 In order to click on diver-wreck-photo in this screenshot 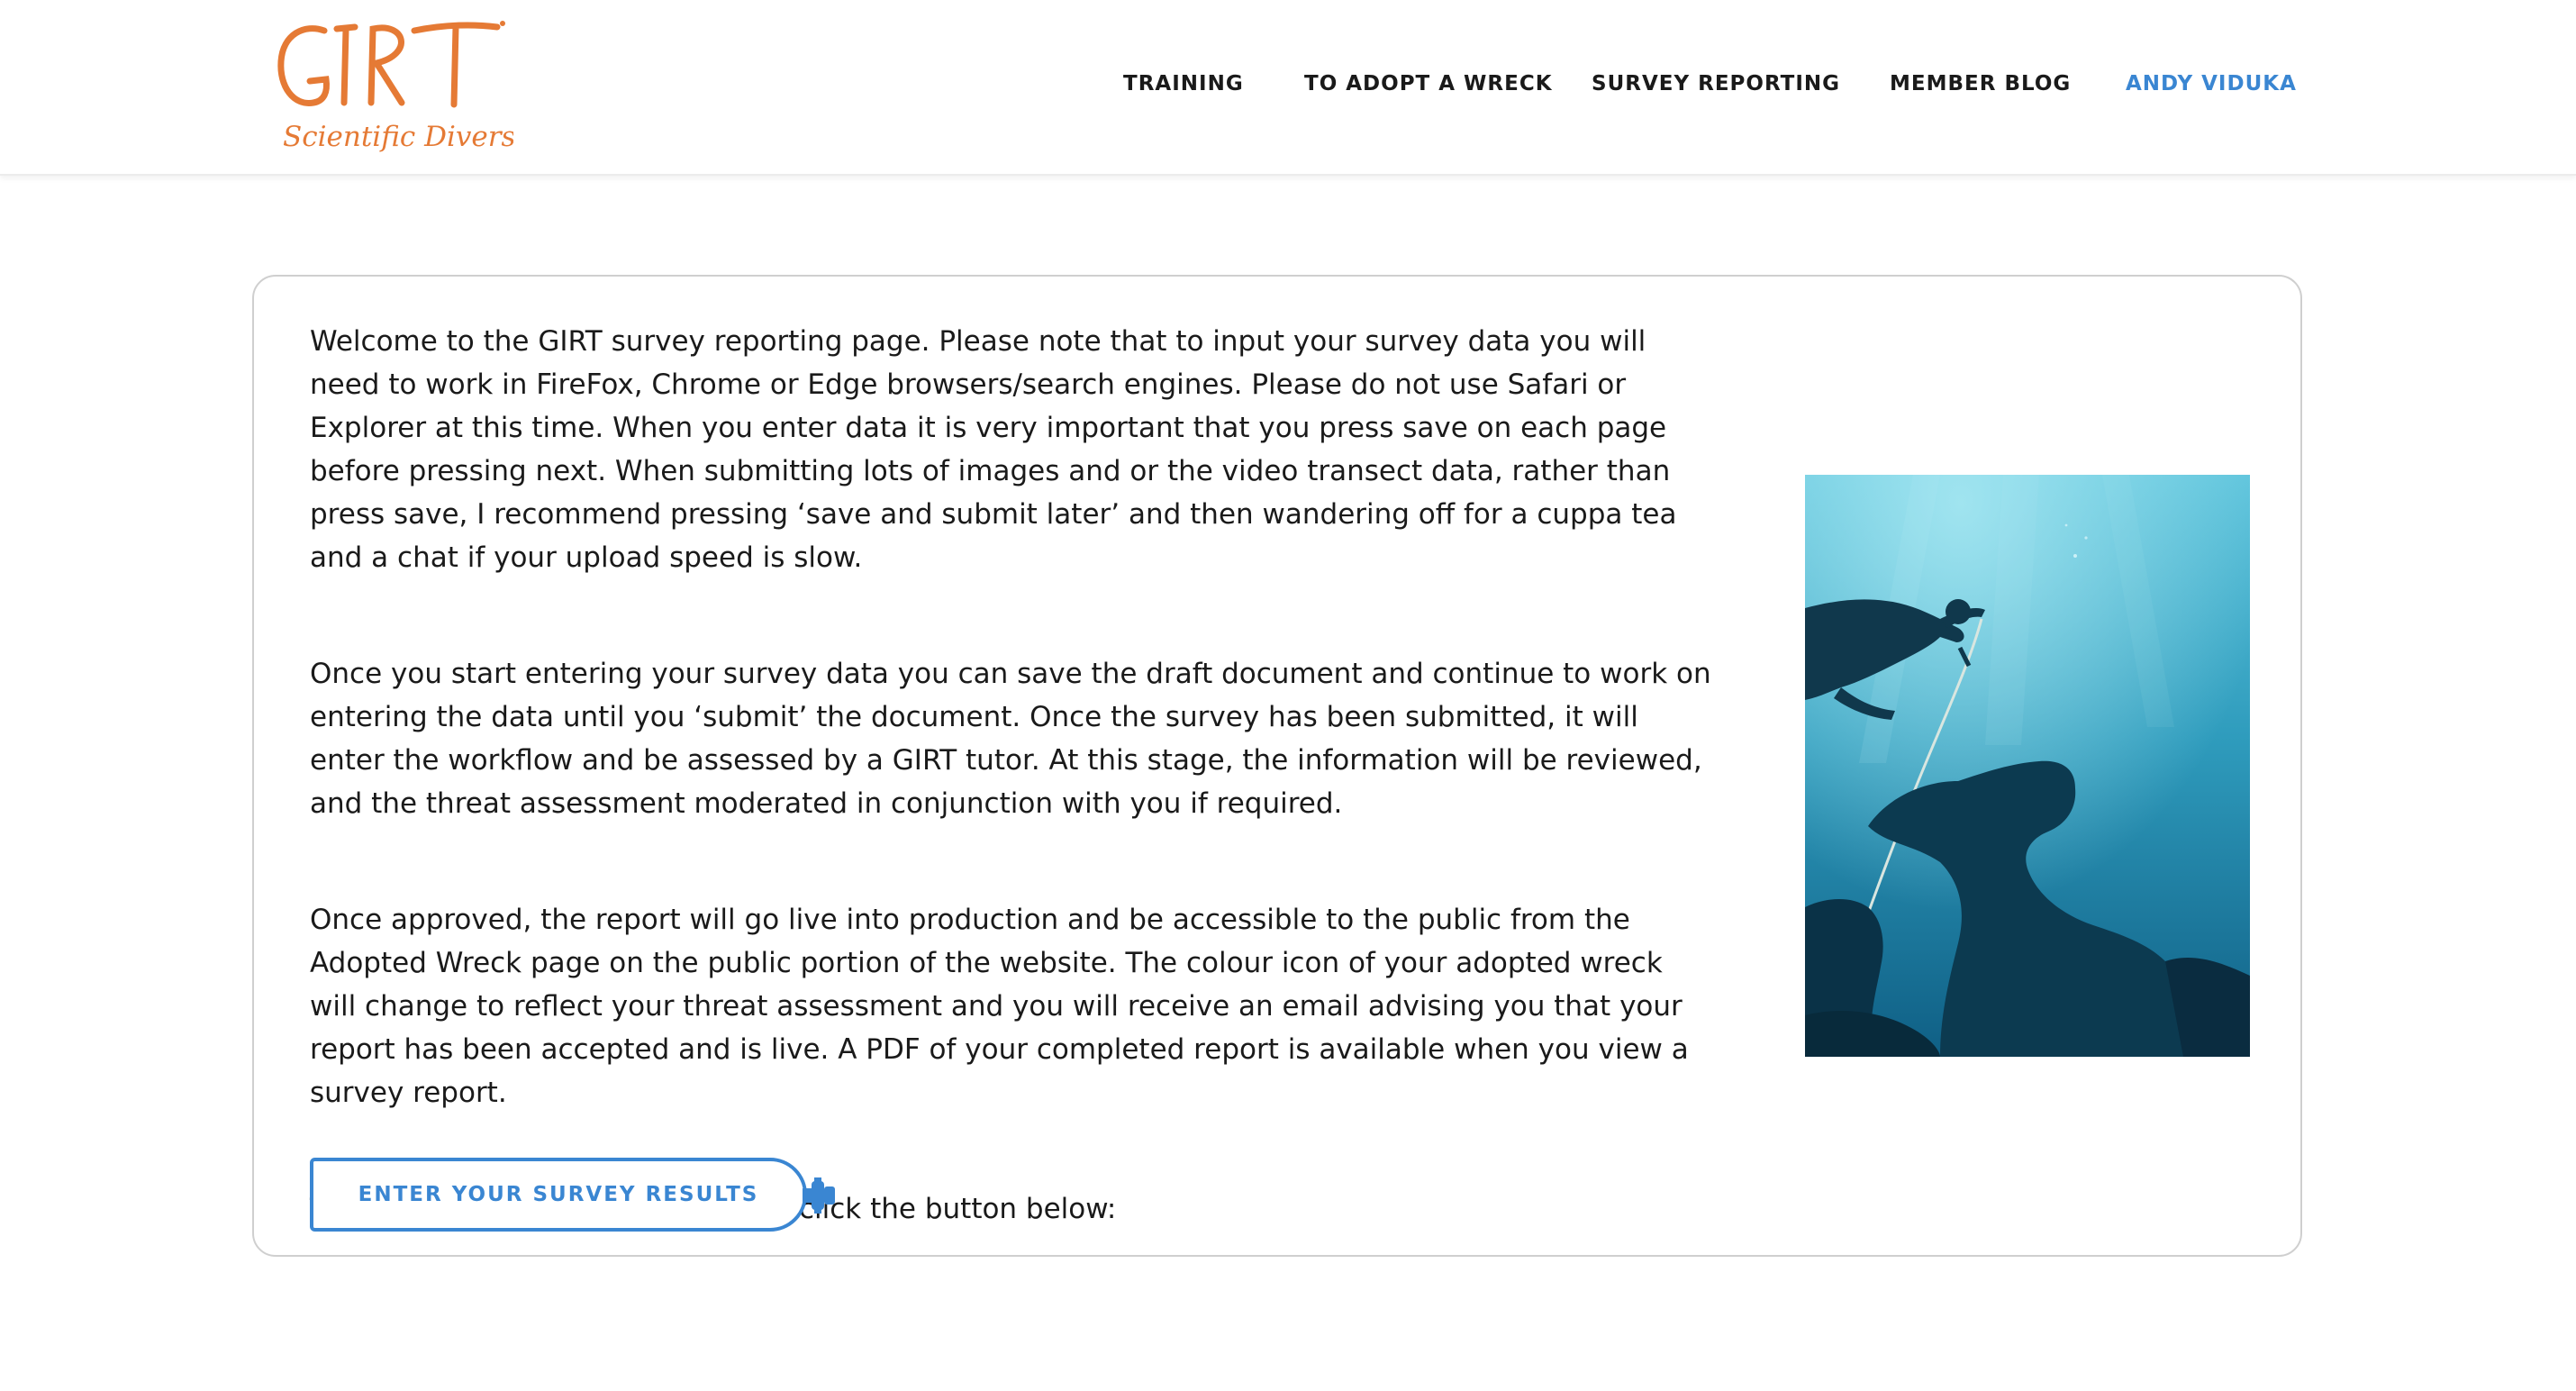, I will do `click(2027, 766)`.